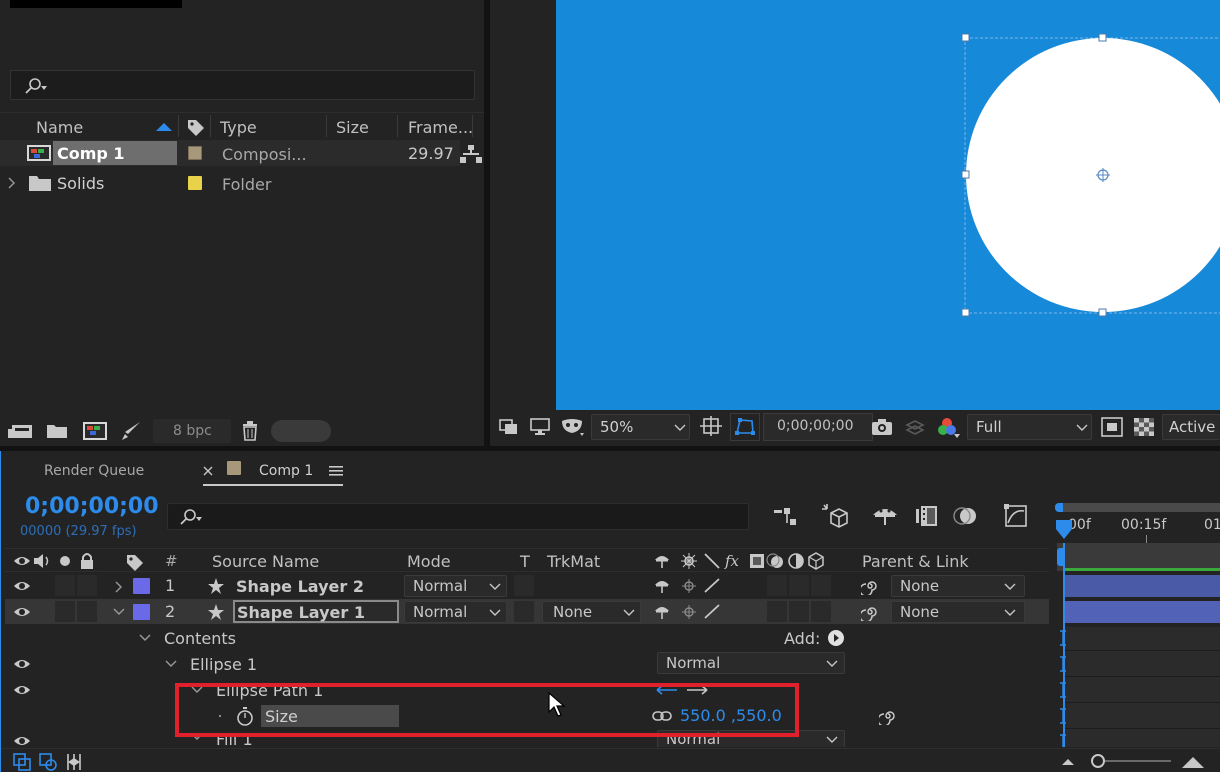 This screenshot has height=772, width=1220. Describe the element at coordinates (43, 561) in the screenshot. I see `audio-icon` at that location.